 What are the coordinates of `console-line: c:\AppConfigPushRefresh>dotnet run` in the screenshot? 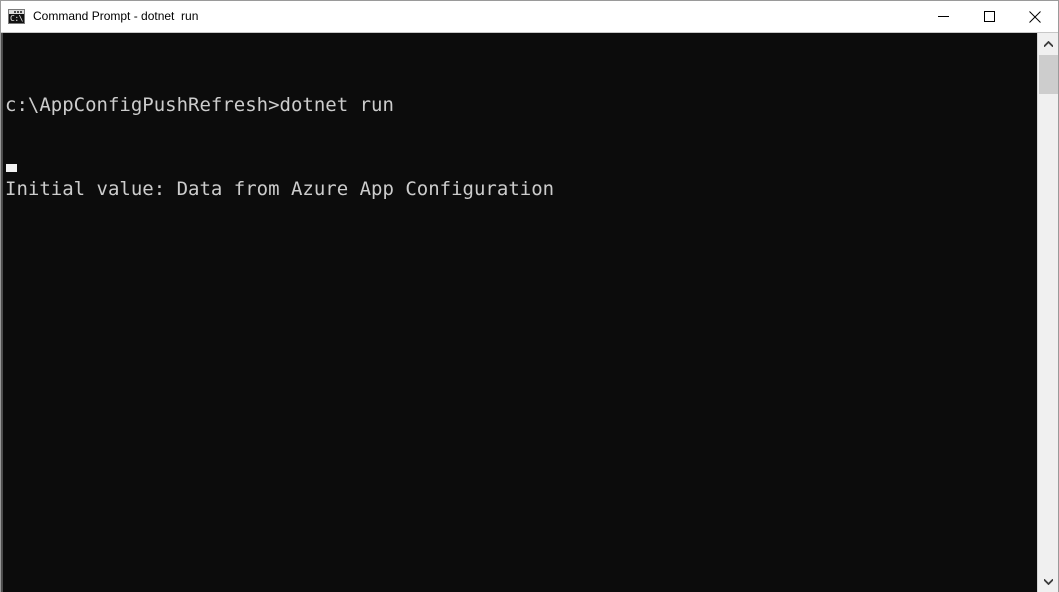 It's located at (199, 105).